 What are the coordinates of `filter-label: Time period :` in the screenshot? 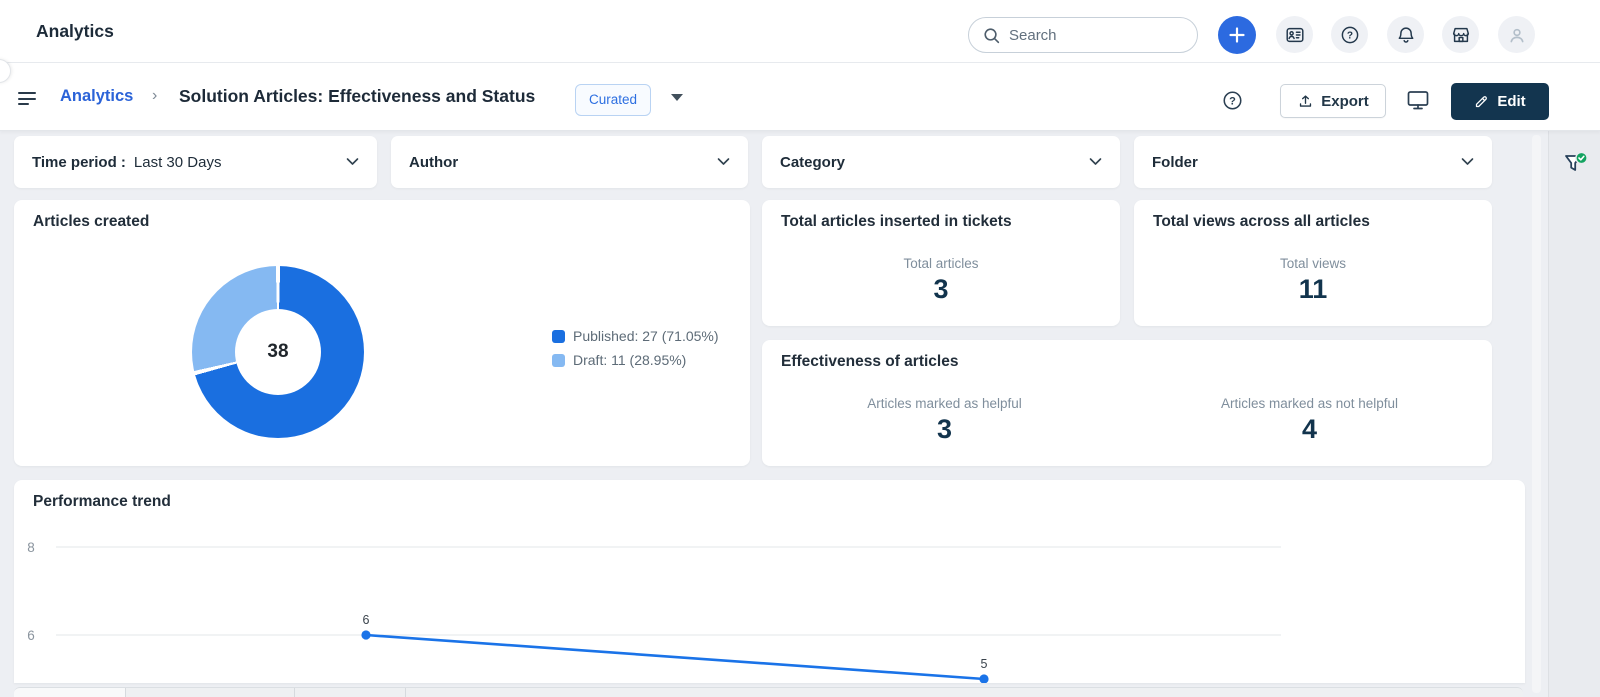 It's located at (79, 162).